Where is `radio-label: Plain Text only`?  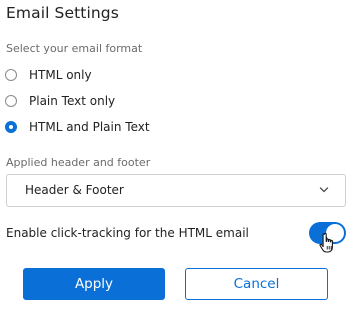 radio-label: Plain Text only is located at coordinates (72, 101).